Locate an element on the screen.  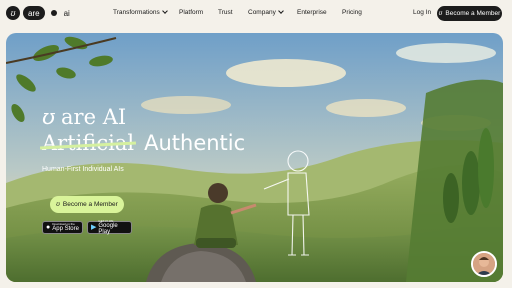
google-play-badge: ▶ GET IT ON Google Play is located at coordinates (109, 228).